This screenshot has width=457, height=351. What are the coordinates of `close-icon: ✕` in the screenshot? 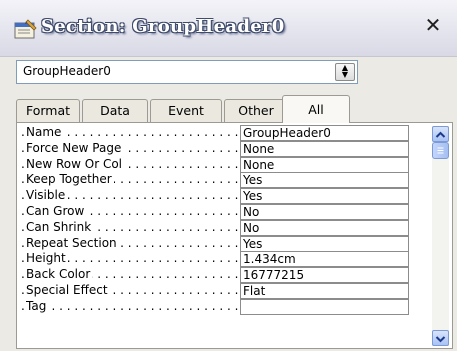 It's located at (433, 25).